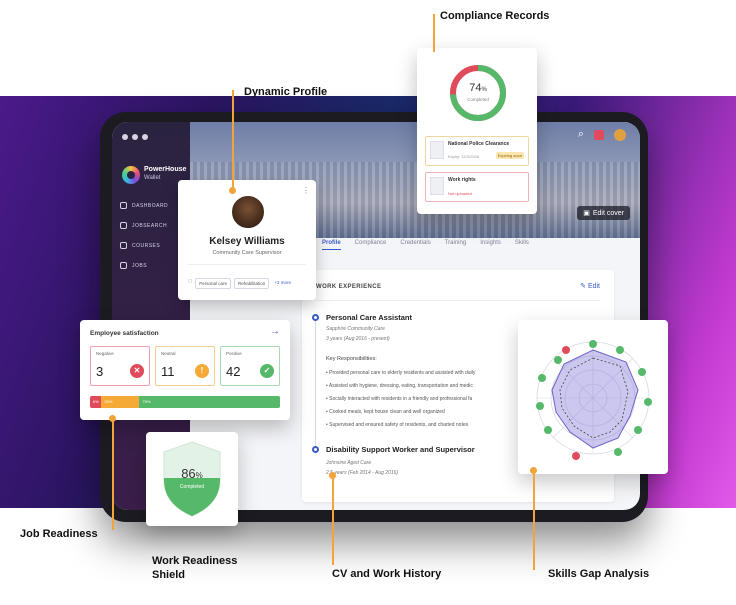  I want to click on compliance-completed-label: Completed, so click(478, 99).